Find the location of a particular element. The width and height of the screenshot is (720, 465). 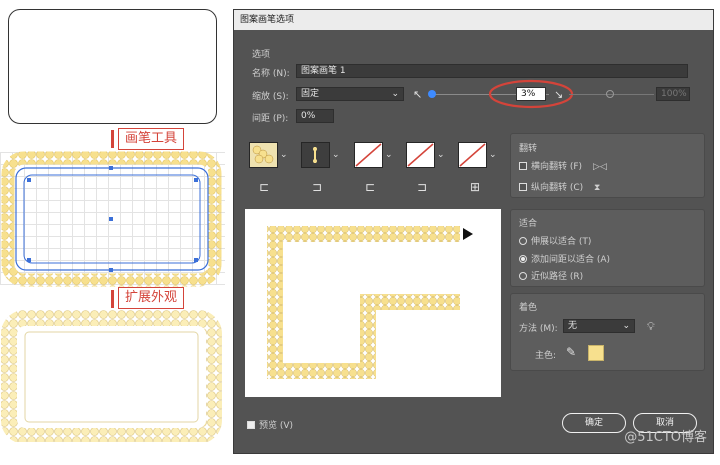

scale-max-slider-thumb is located at coordinates (610, 94).